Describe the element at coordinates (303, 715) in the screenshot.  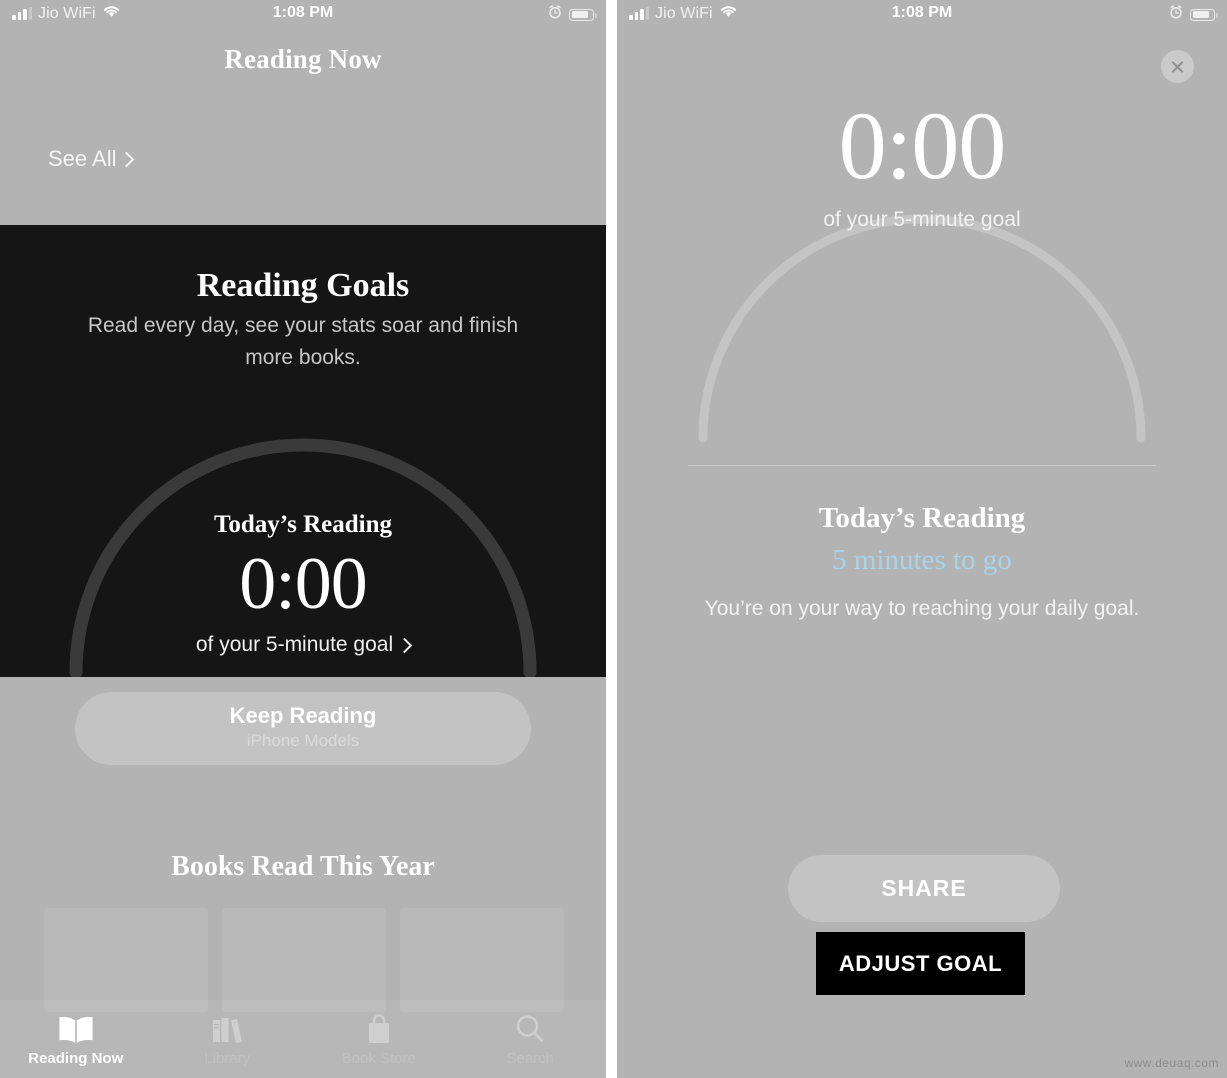
I see `keep-reading-title: Keep Reading` at that location.